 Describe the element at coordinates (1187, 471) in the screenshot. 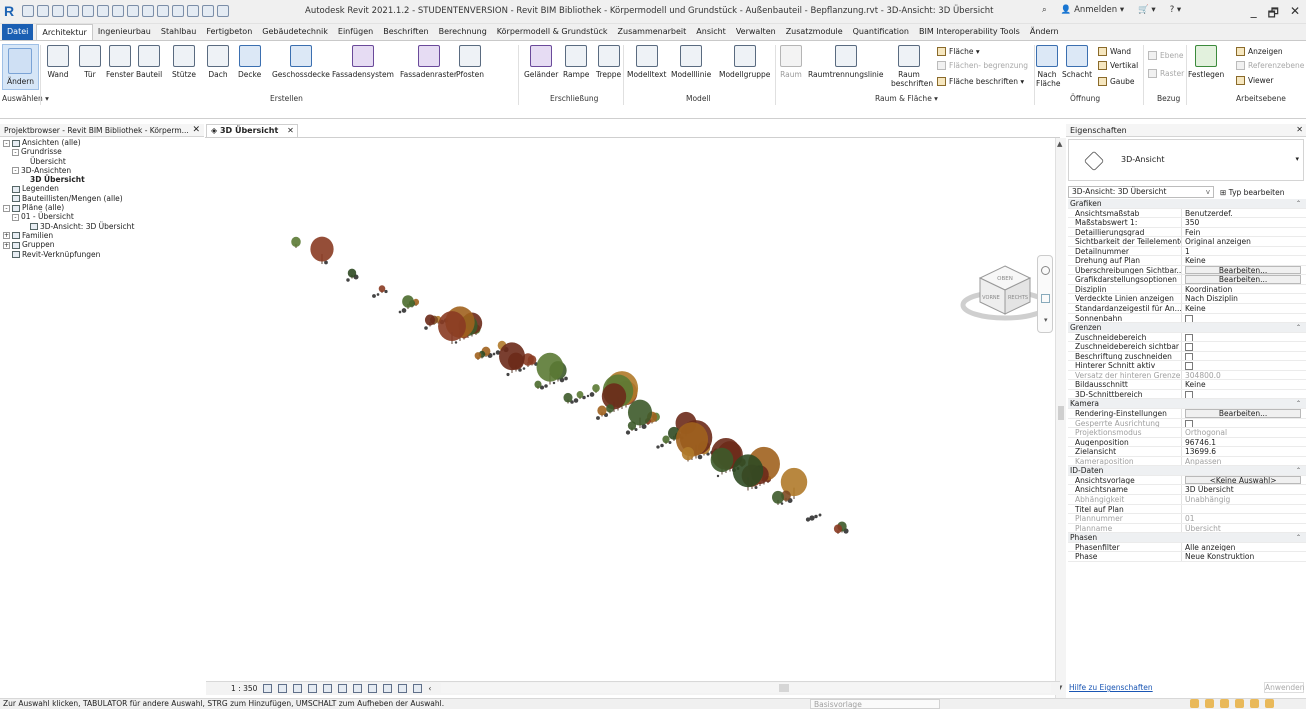

I see `property-group: ID-Daten ⌃` at that location.